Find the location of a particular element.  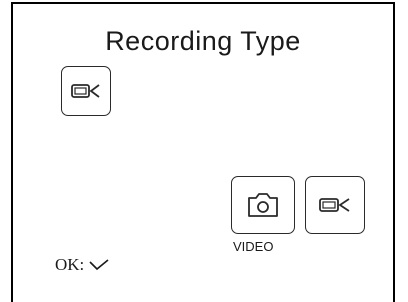

video-mode-button is located at coordinates (335, 205).